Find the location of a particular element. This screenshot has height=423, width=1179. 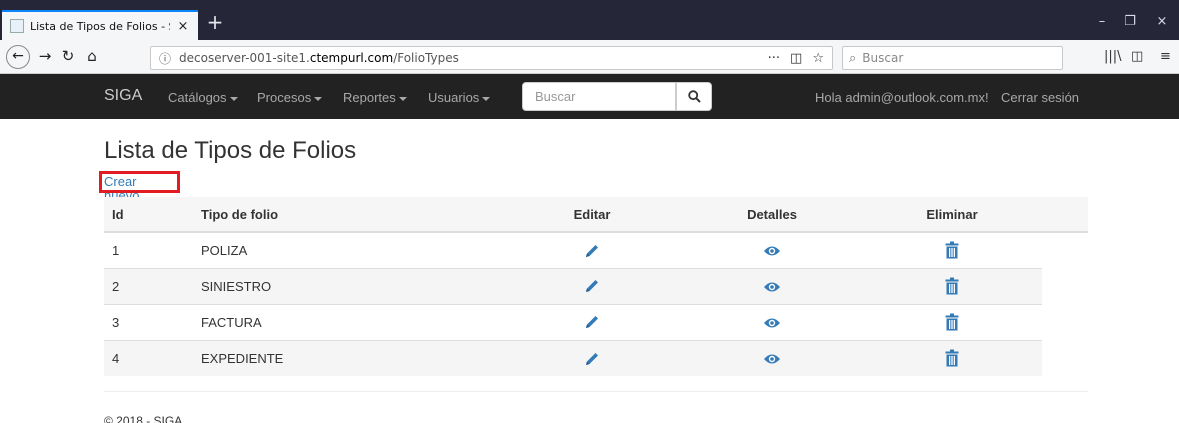

reload-icon: ↻ is located at coordinates (68, 57).